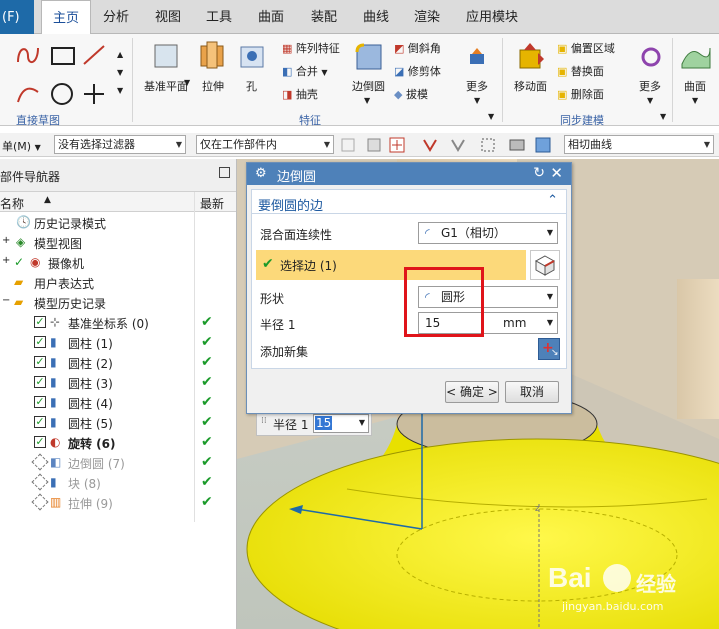 This screenshot has height=629, width=719. I want to click on hole-button: 孔, so click(251, 86).